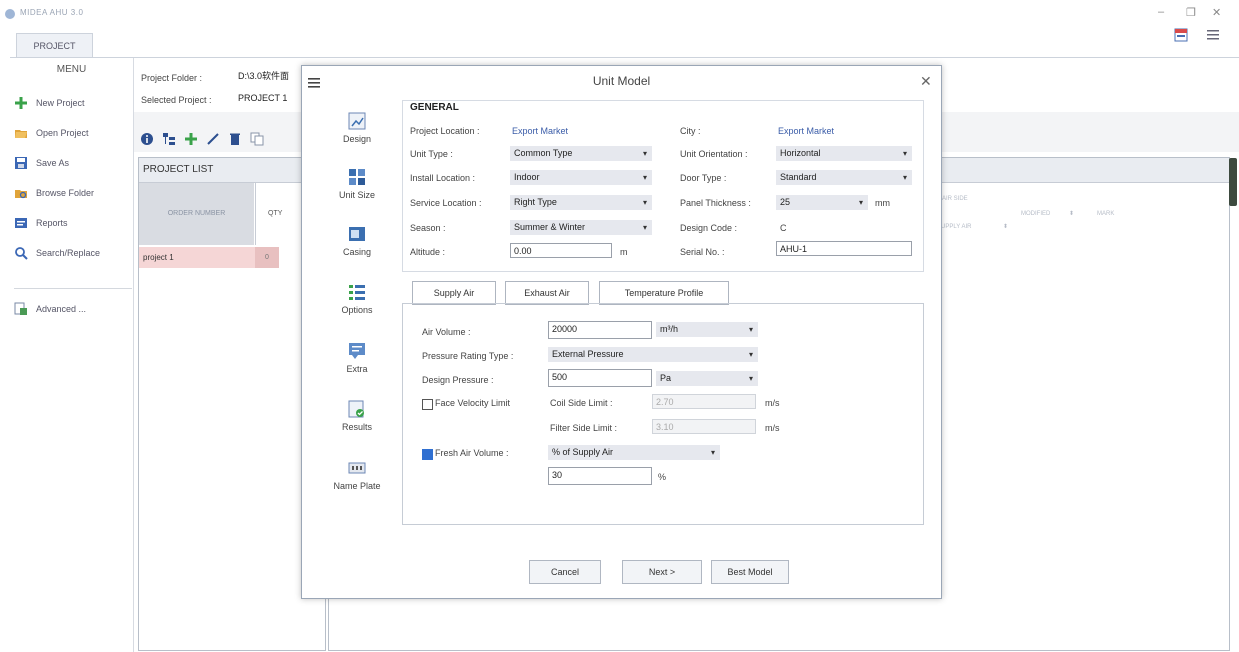  I want to click on nav-extra: Extra, so click(357, 358).